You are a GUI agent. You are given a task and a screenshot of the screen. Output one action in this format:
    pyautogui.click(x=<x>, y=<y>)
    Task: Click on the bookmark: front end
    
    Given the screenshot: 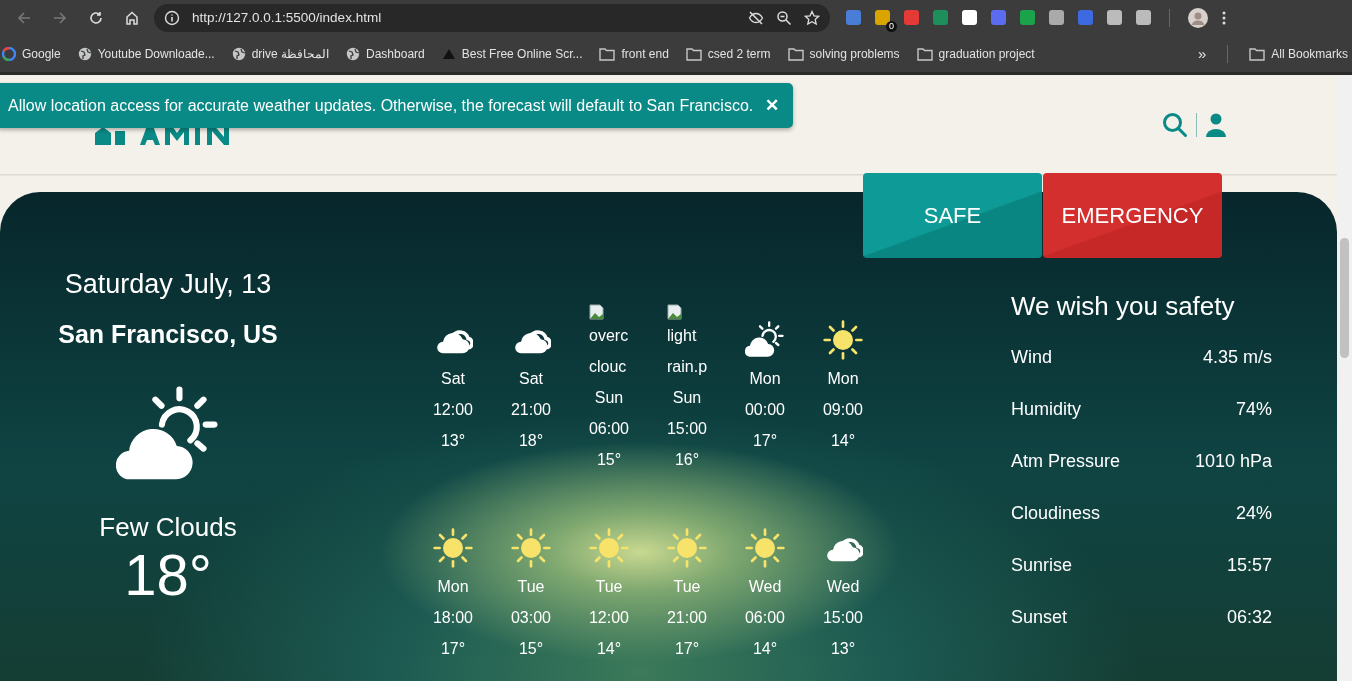 What is the action you would take?
    pyautogui.click(x=634, y=53)
    